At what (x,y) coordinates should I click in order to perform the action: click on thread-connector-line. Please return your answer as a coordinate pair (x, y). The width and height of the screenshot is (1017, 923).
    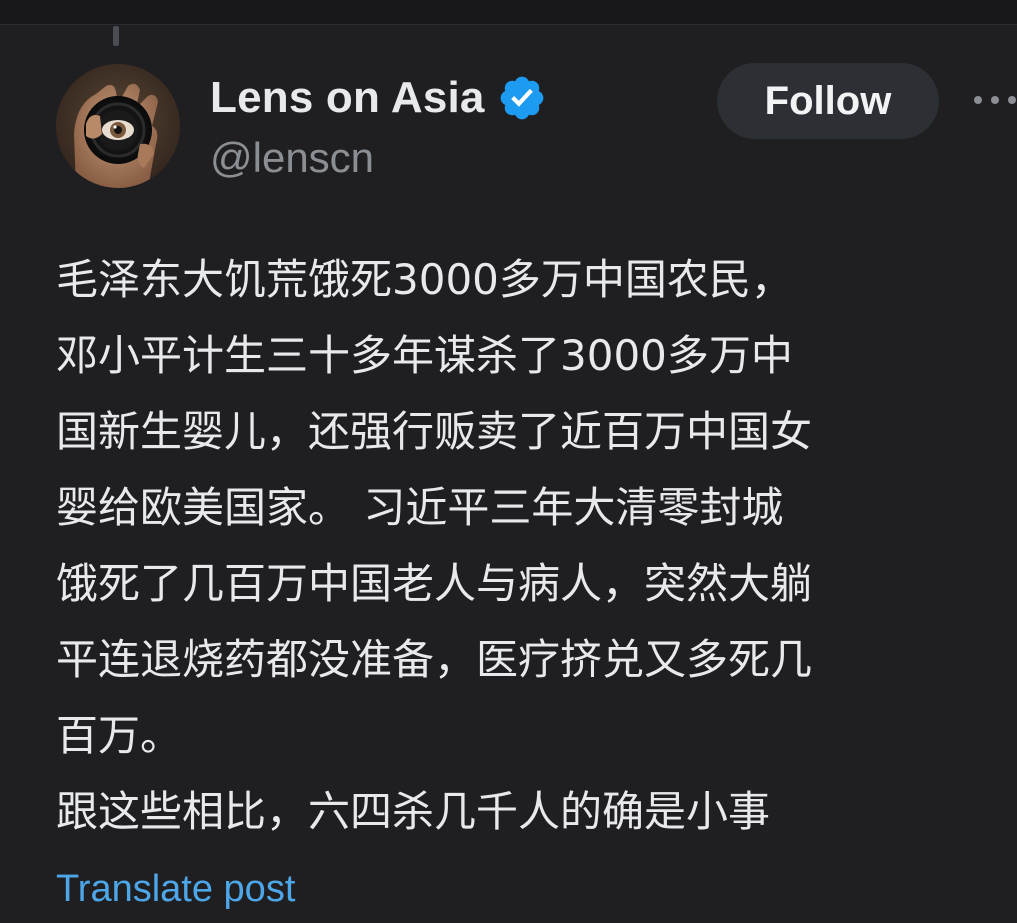
    Looking at the image, I should click on (116, 36).